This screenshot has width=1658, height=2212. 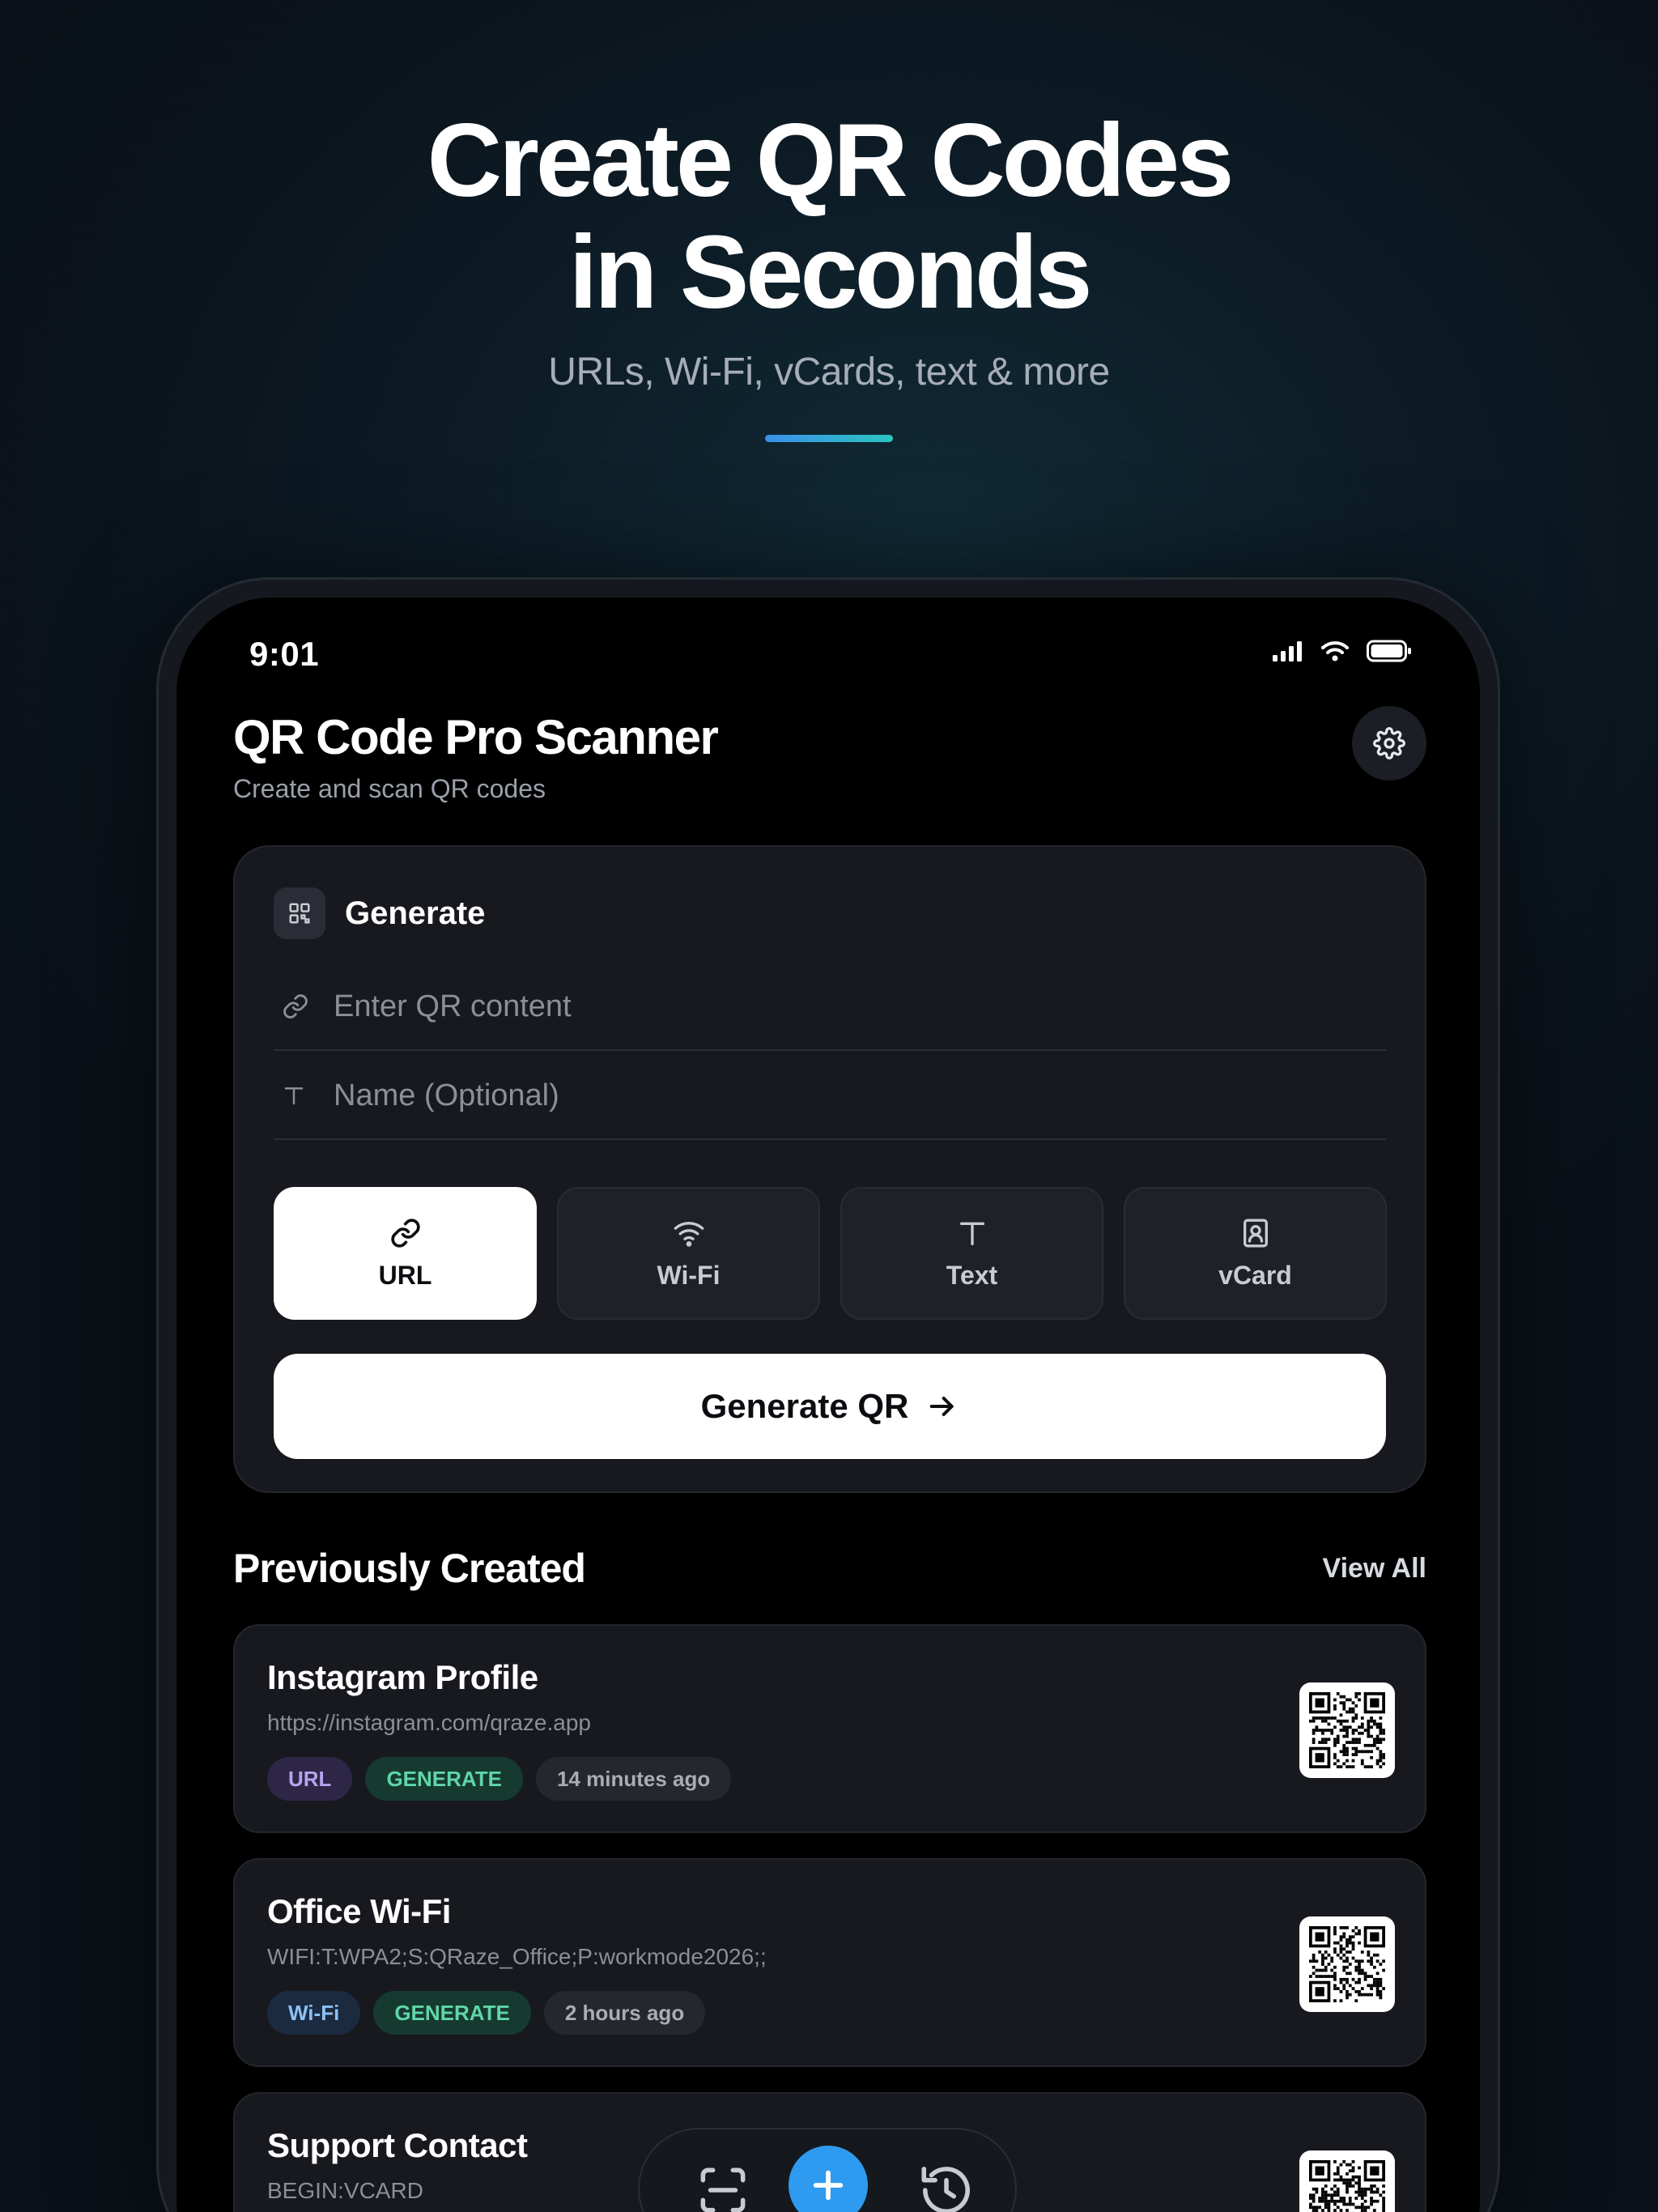 I want to click on type-badge: Wi-Fi, so click(x=314, y=2013).